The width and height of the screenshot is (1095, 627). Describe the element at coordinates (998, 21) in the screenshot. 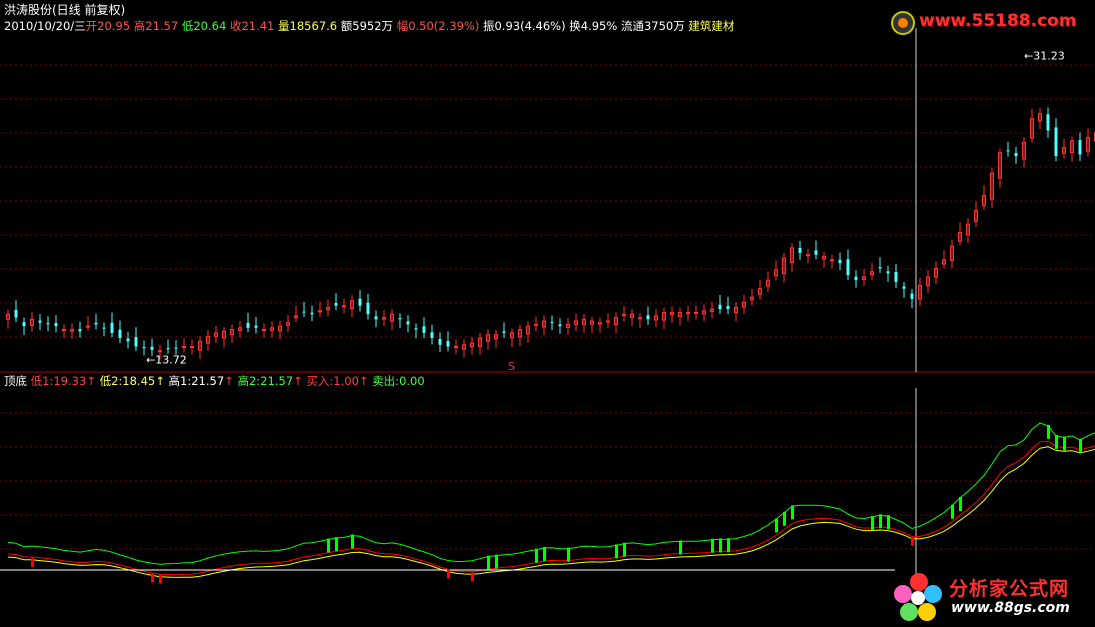

I see `site-url-top: www.55188.com` at that location.